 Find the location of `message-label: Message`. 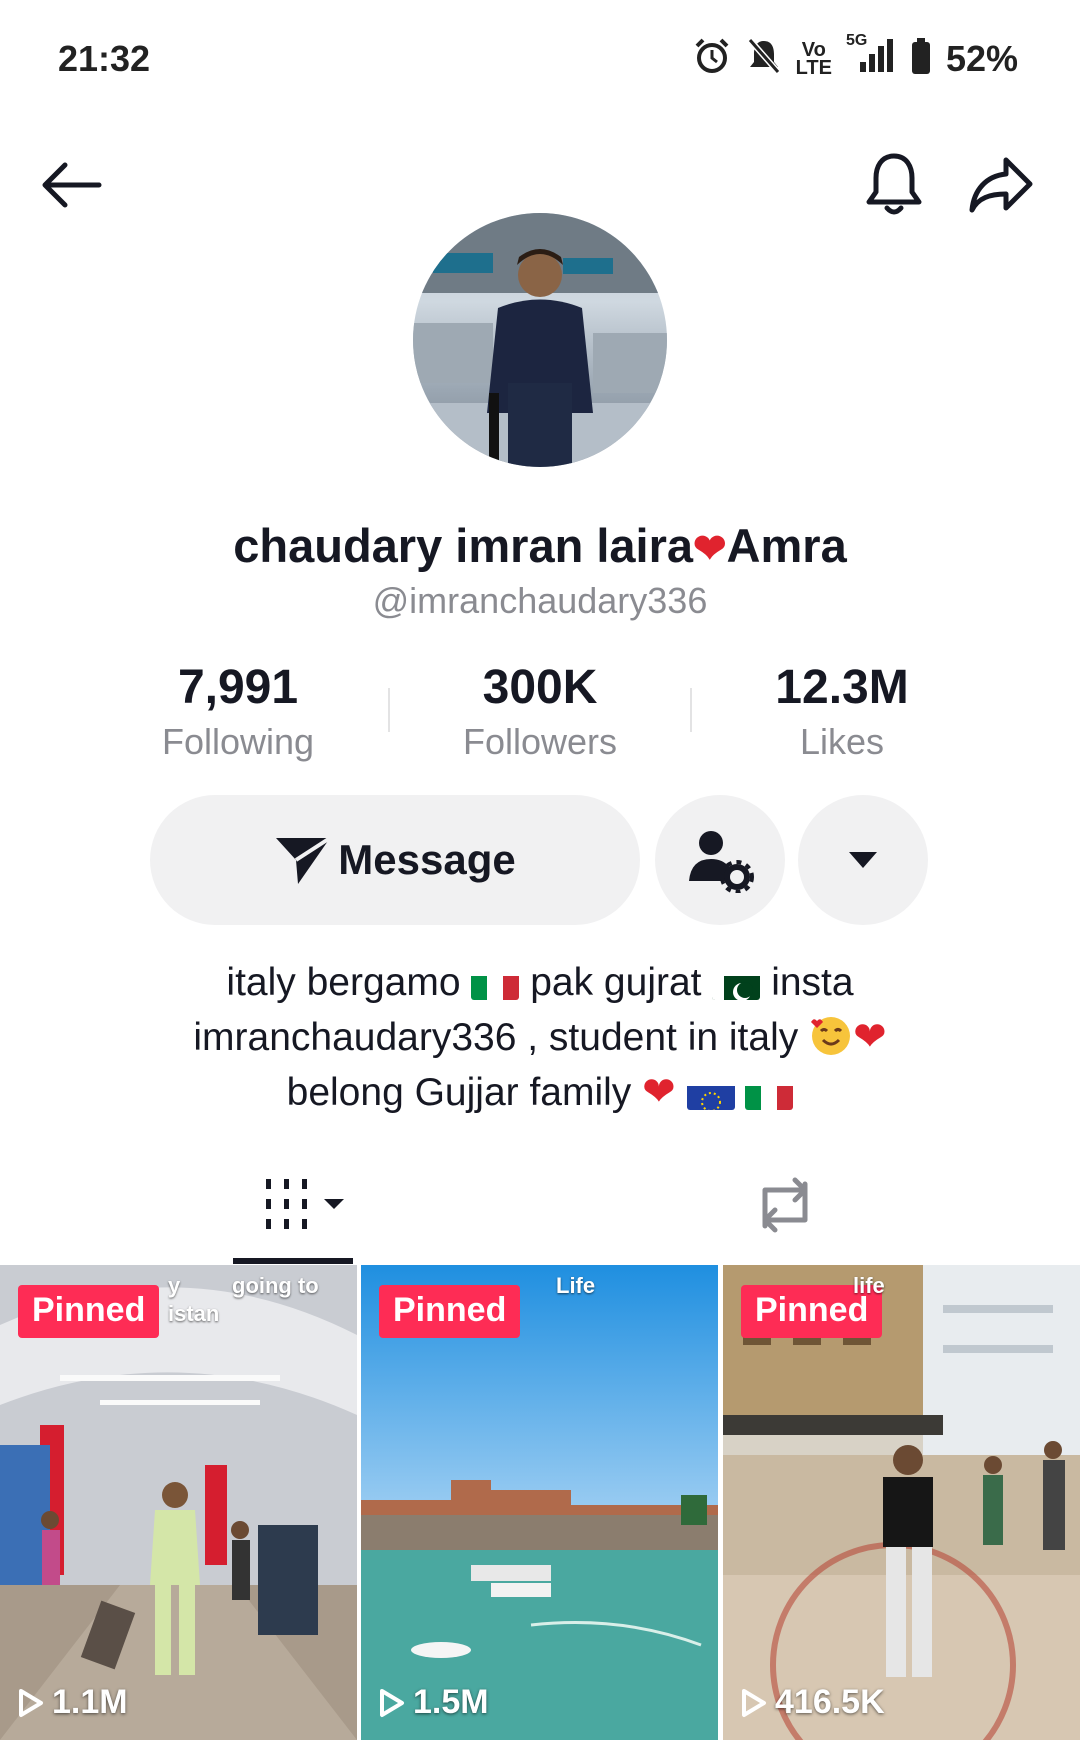

message-label: Message is located at coordinates (427, 859).